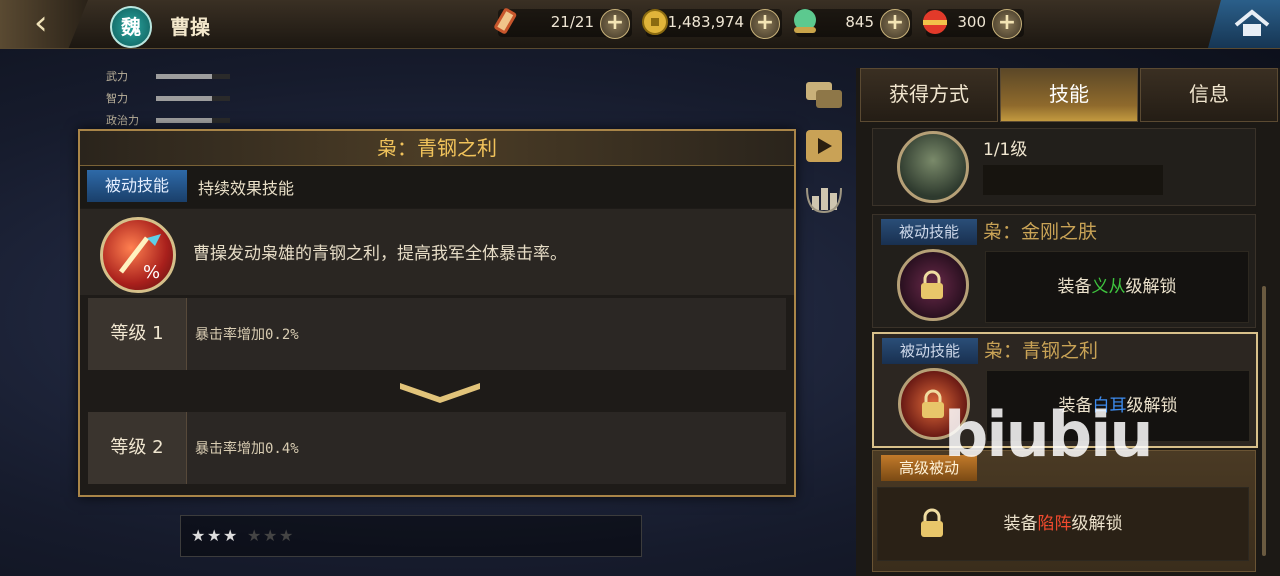  What do you see at coordinates (1209, 95) in the screenshot?
I see `tab-info: 信息` at bounding box center [1209, 95].